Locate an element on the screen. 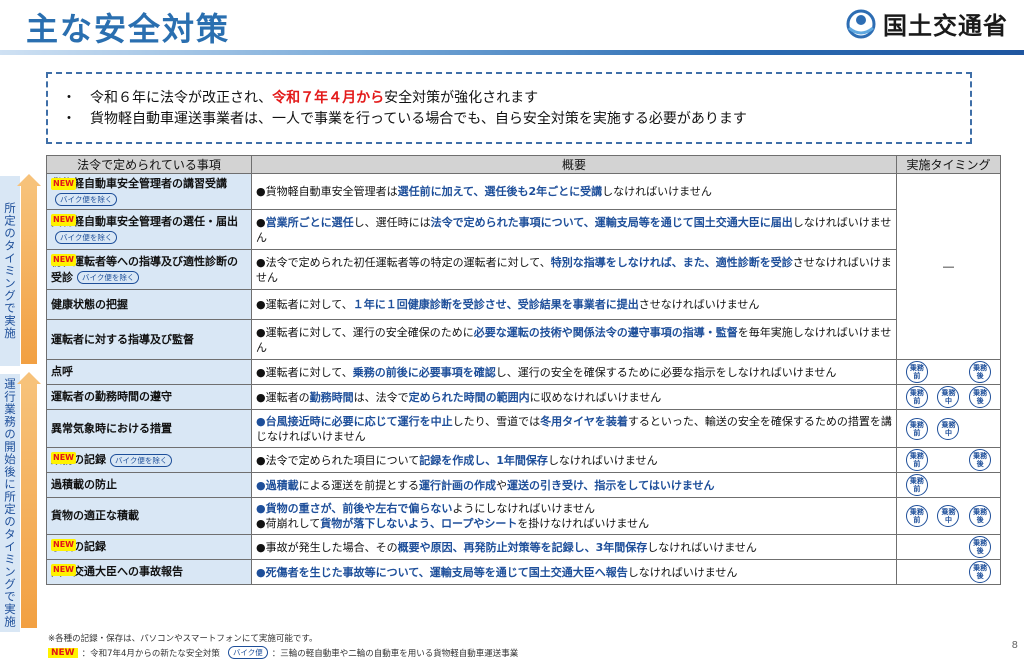  header-item: 法令で定められている事項 is located at coordinates (149, 164).